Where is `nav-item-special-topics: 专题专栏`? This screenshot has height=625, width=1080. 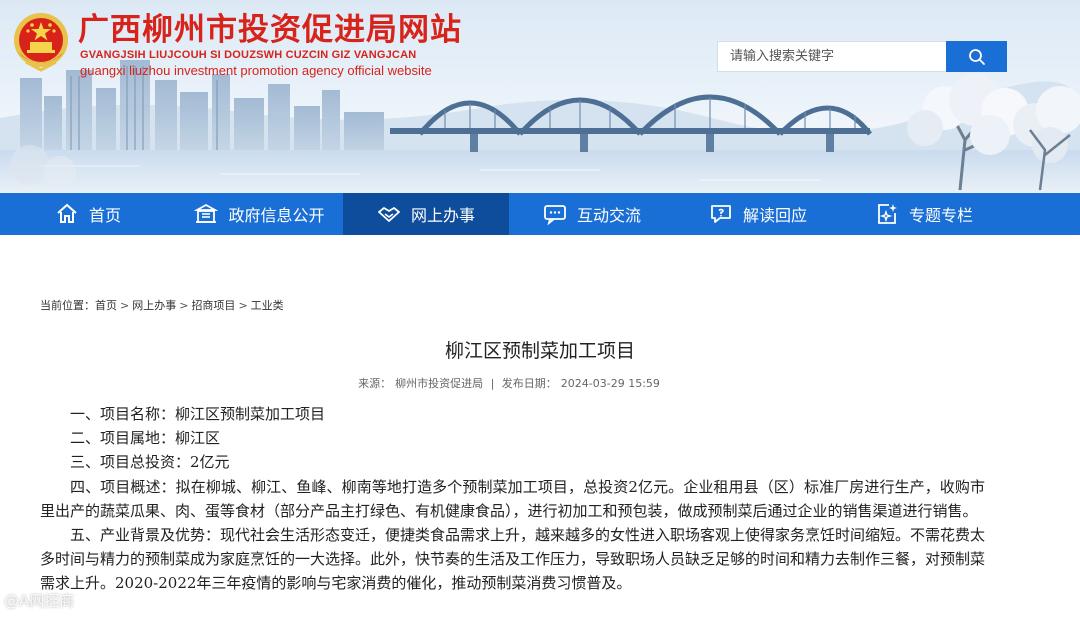
nav-item-special-topics: 专题专栏 is located at coordinates (924, 214).